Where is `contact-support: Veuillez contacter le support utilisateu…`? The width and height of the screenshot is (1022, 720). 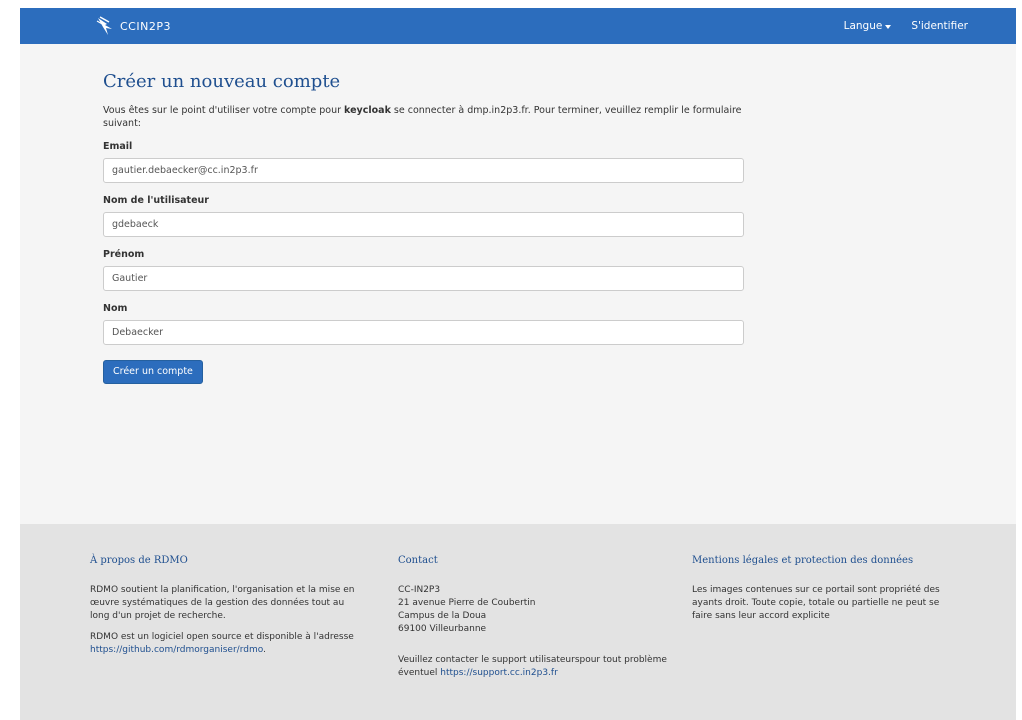 contact-support: Veuillez contacter le support utilisateu… is located at coordinates (533, 667).